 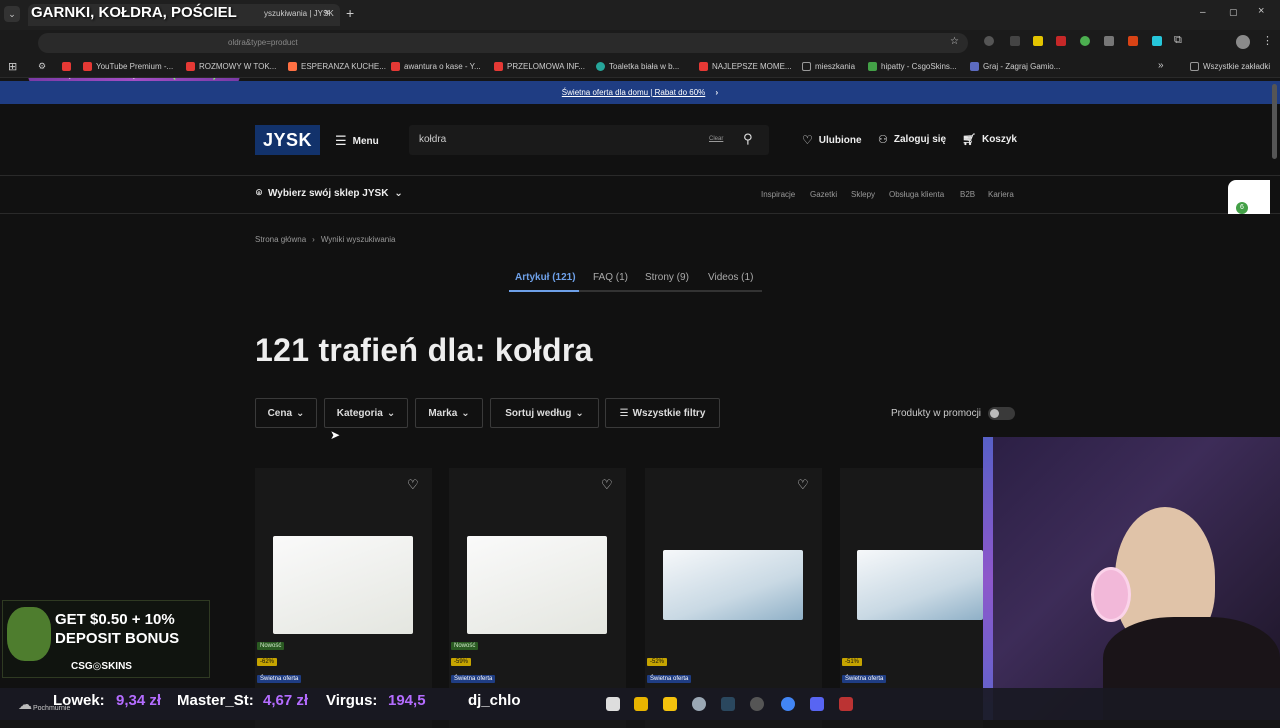 What do you see at coordinates (662, 413) in the screenshot?
I see `filter-all: ☰ Wszystkie filtry` at bounding box center [662, 413].